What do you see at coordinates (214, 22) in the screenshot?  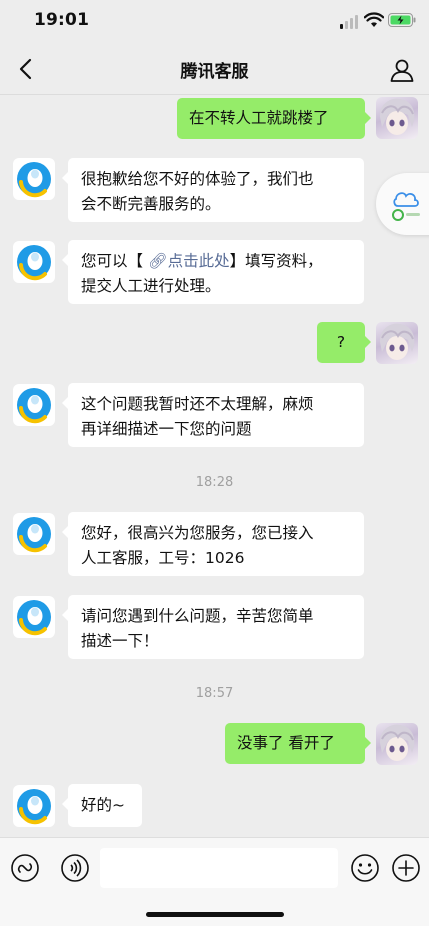 I see `status-bar: 19:01` at bounding box center [214, 22].